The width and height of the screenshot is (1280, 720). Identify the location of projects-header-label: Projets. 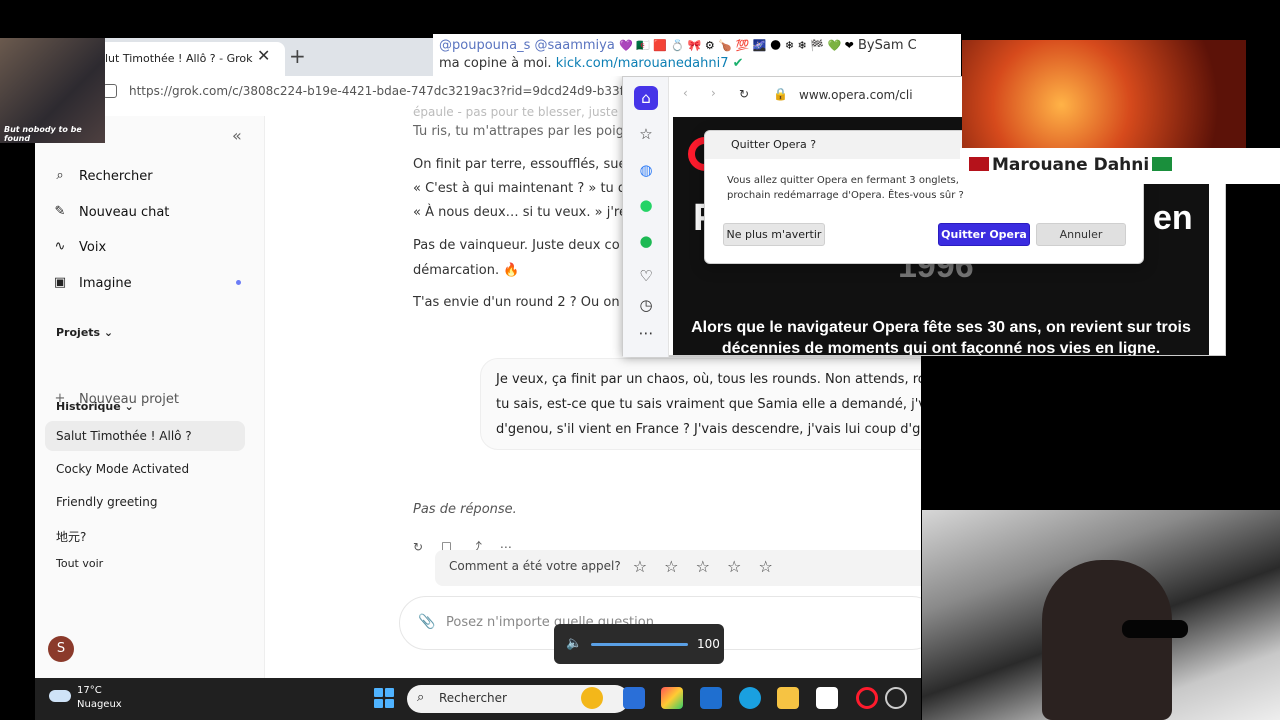
(78, 332).